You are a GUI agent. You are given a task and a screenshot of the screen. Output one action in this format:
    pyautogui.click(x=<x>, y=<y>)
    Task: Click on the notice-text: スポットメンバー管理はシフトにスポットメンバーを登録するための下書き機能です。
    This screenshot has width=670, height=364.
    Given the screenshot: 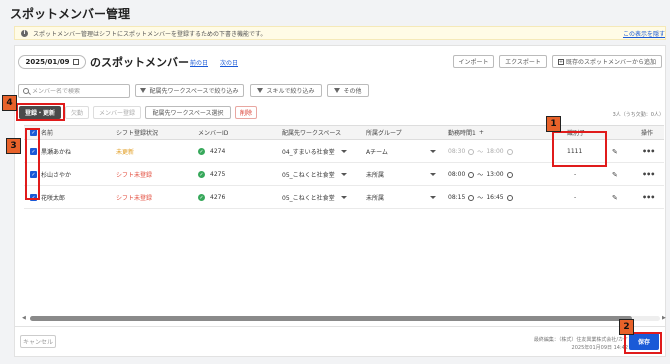 What is the action you would take?
    pyautogui.click(x=150, y=34)
    